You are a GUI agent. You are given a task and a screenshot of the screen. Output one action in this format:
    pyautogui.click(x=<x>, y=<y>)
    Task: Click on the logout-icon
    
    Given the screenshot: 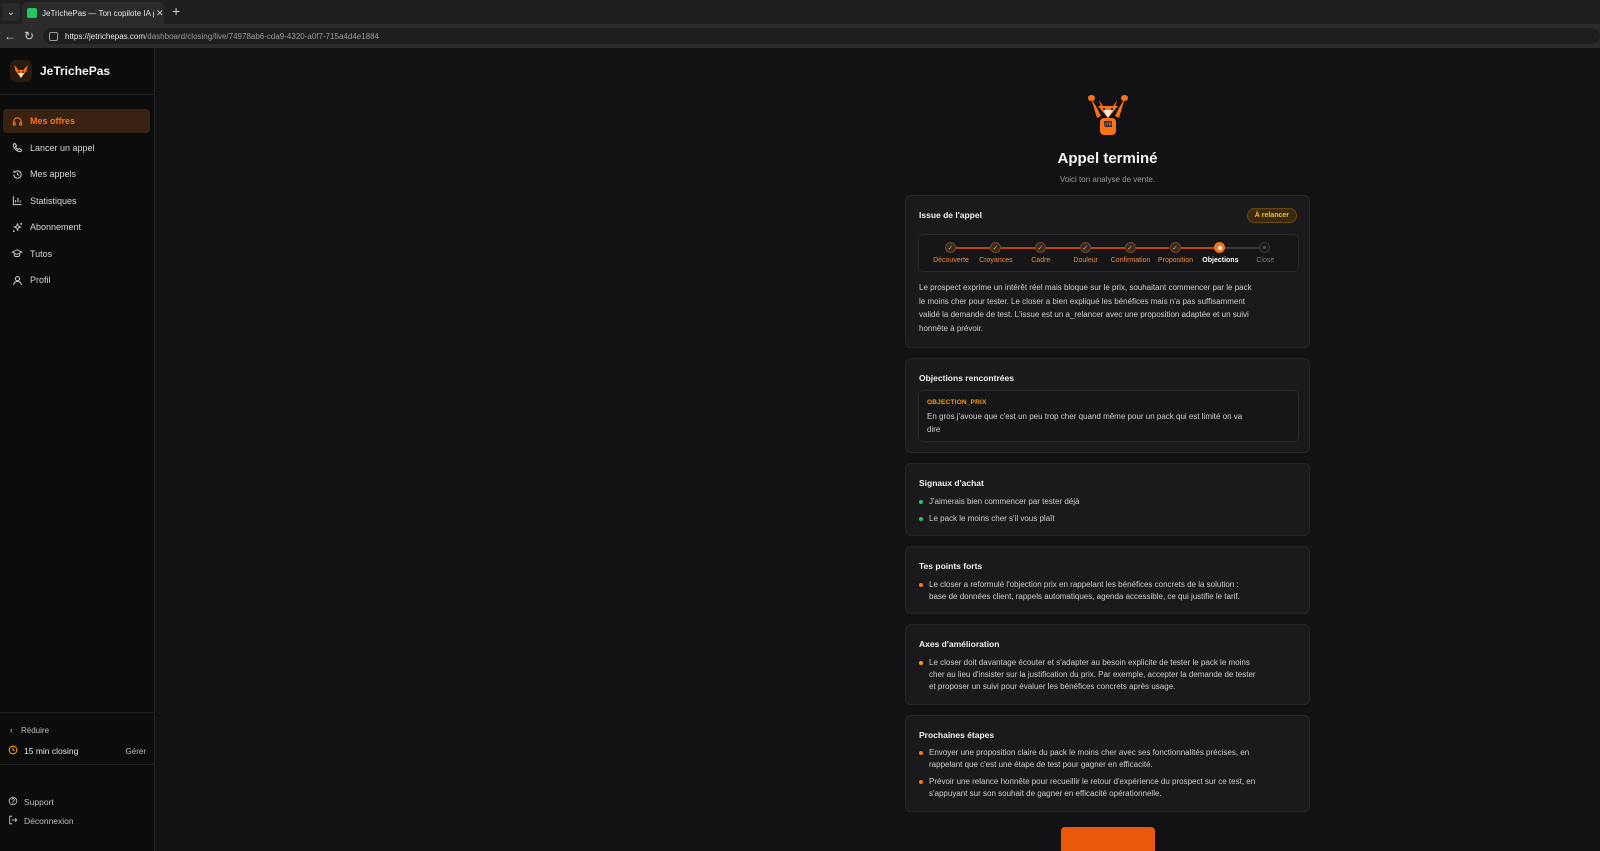 What is the action you would take?
    pyautogui.click(x=13, y=821)
    